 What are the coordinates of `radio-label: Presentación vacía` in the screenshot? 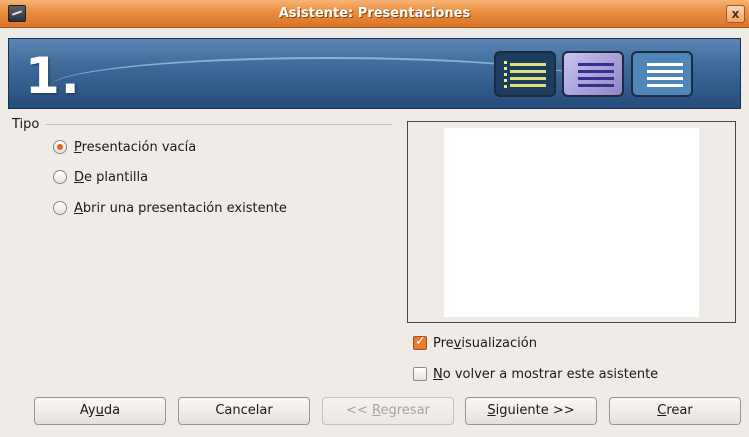 It's located at (135, 147).